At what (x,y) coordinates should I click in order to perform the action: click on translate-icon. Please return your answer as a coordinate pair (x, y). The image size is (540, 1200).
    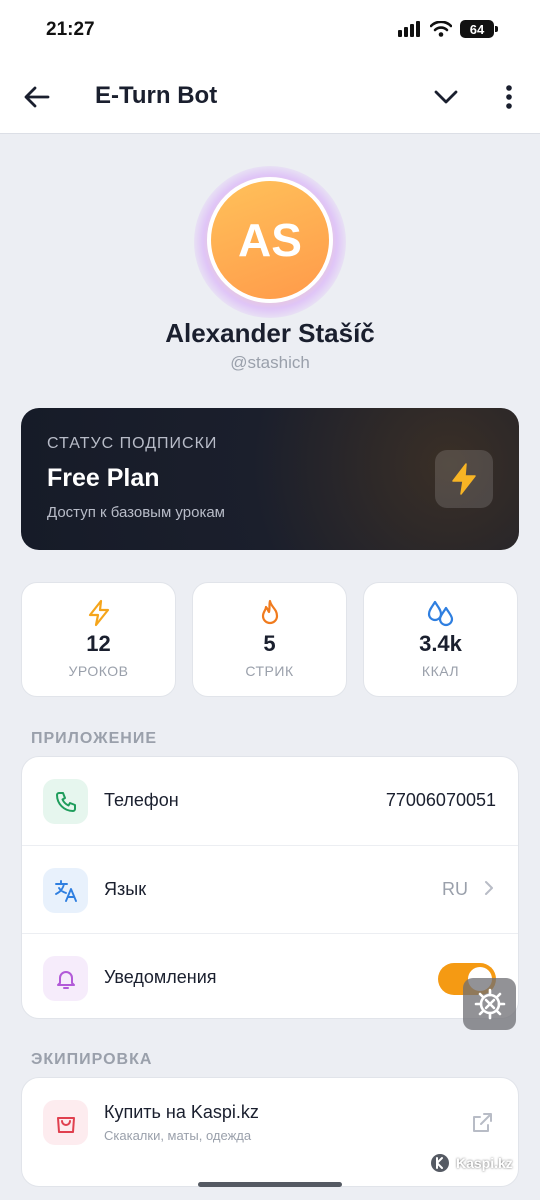
    Looking at the image, I should click on (65, 890).